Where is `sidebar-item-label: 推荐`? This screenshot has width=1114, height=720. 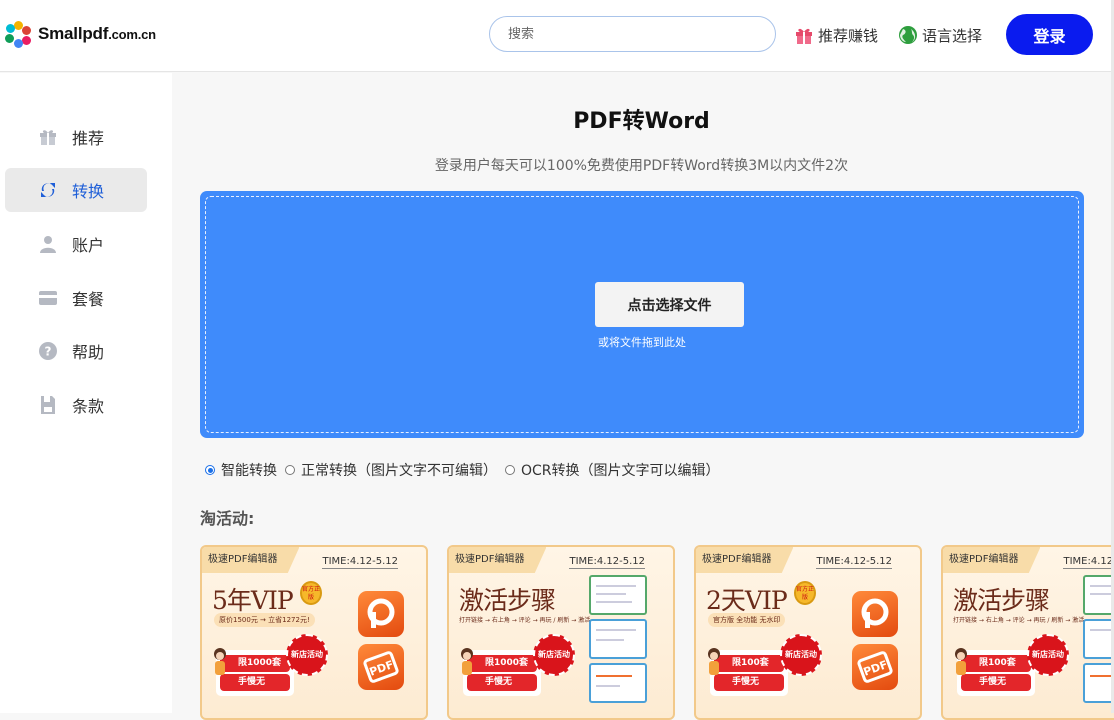
sidebar-item-label: 推荐 is located at coordinates (88, 138).